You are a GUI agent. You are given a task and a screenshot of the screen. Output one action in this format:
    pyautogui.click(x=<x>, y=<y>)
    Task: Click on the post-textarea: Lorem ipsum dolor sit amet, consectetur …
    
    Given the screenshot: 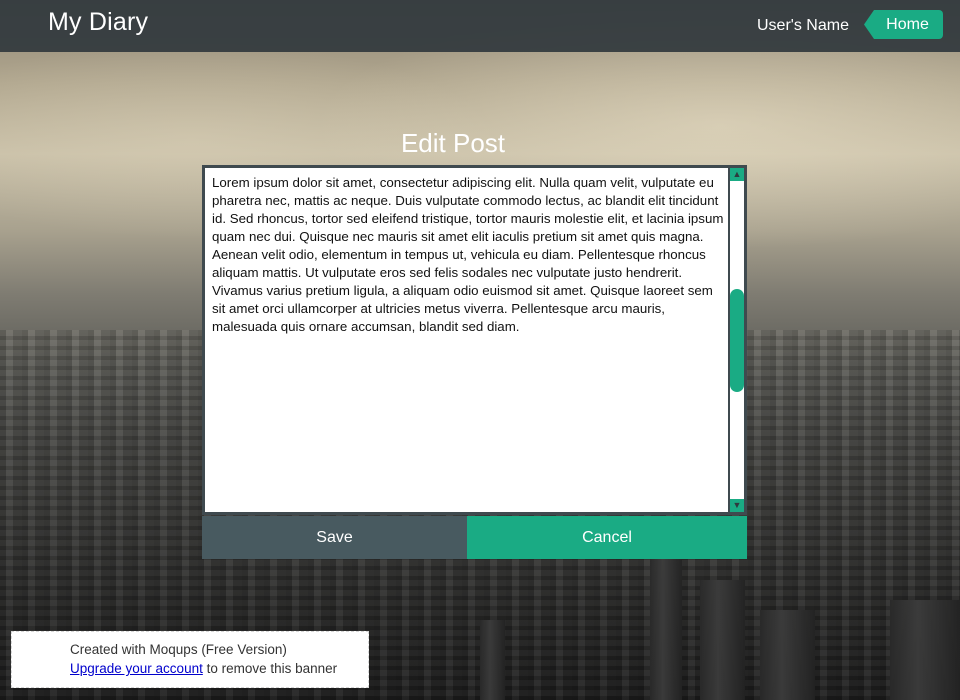 What is the action you would take?
    pyautogui.click(x=468, y=255)
    